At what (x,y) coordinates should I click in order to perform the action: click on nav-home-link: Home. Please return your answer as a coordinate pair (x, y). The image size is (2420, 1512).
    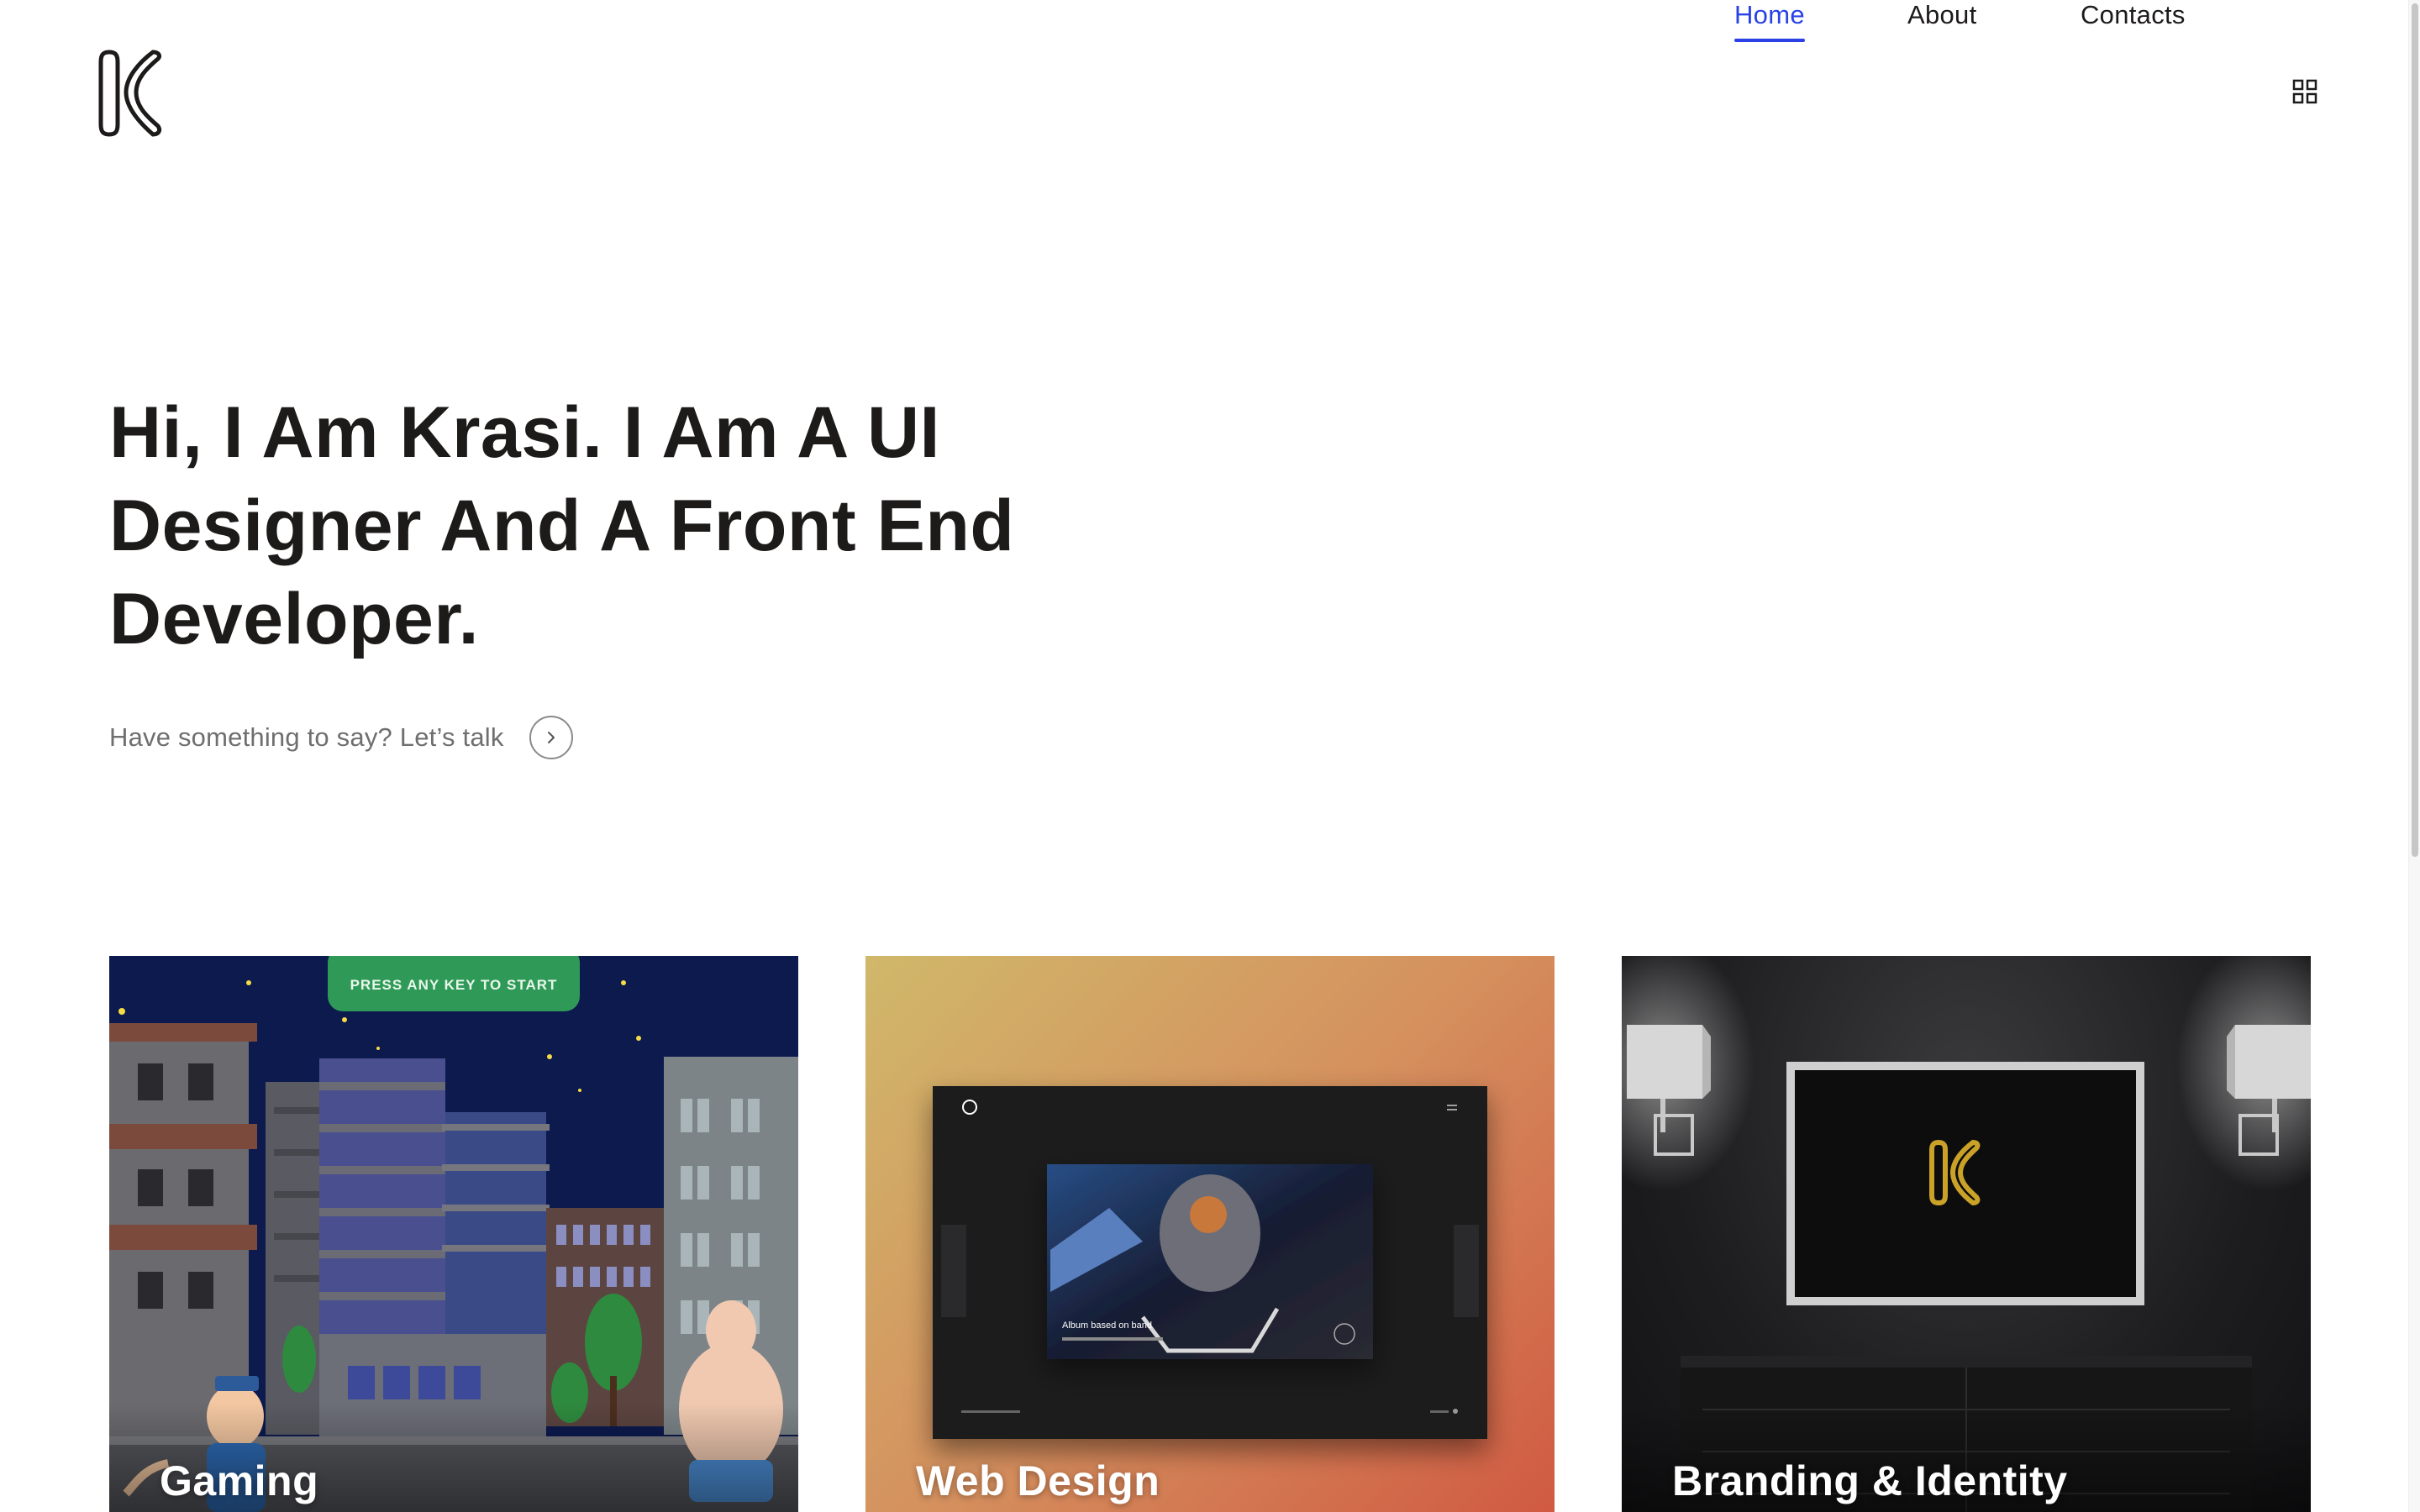
    Looking at the image, I should click on (1769, 21).